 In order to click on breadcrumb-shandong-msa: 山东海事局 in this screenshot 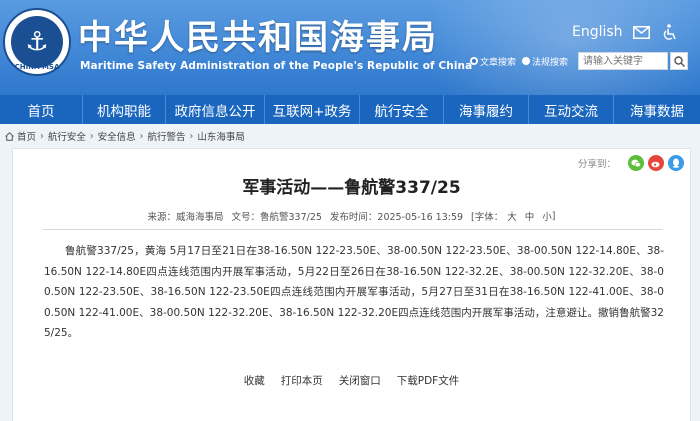, I will do `click(221, 136)`.